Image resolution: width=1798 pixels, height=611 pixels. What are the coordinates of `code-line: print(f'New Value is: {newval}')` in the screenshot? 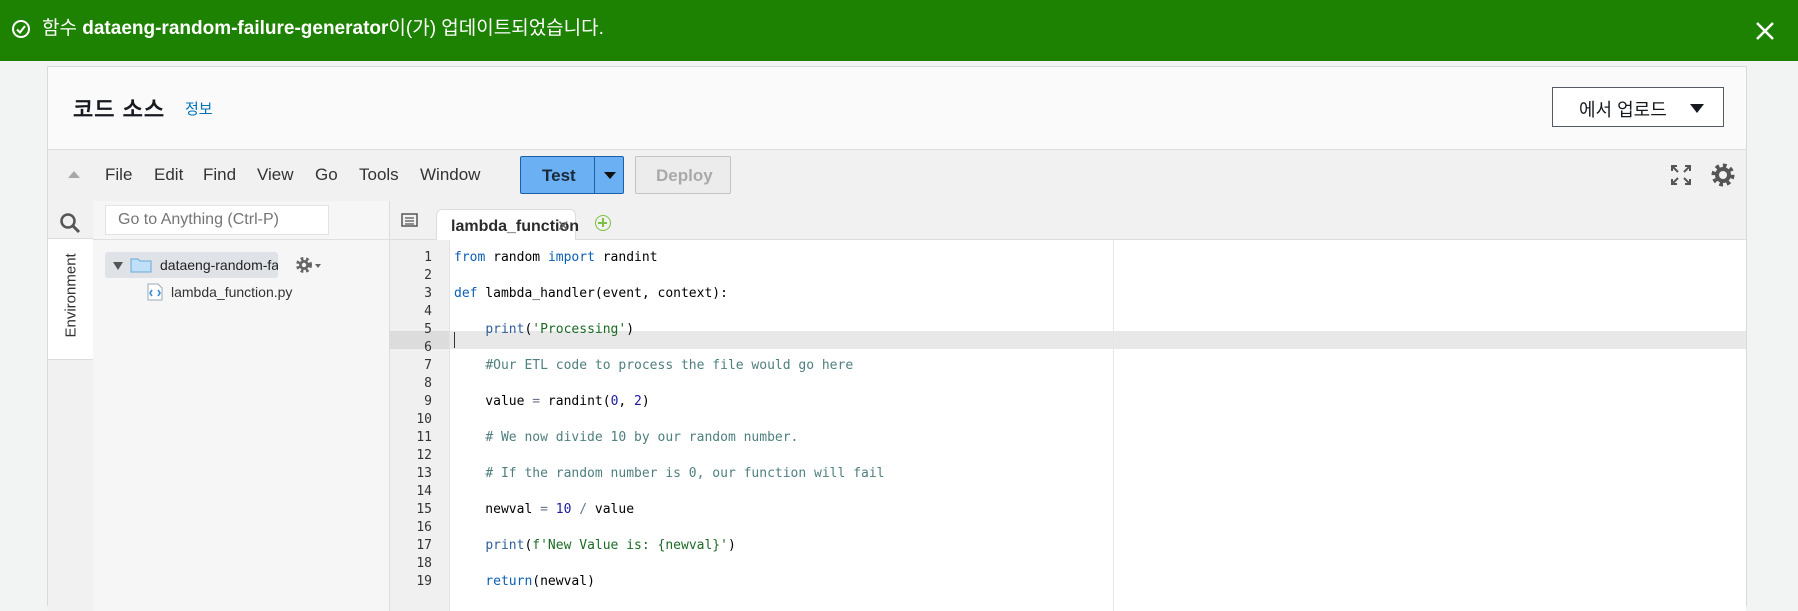 It's located at (610, 545).